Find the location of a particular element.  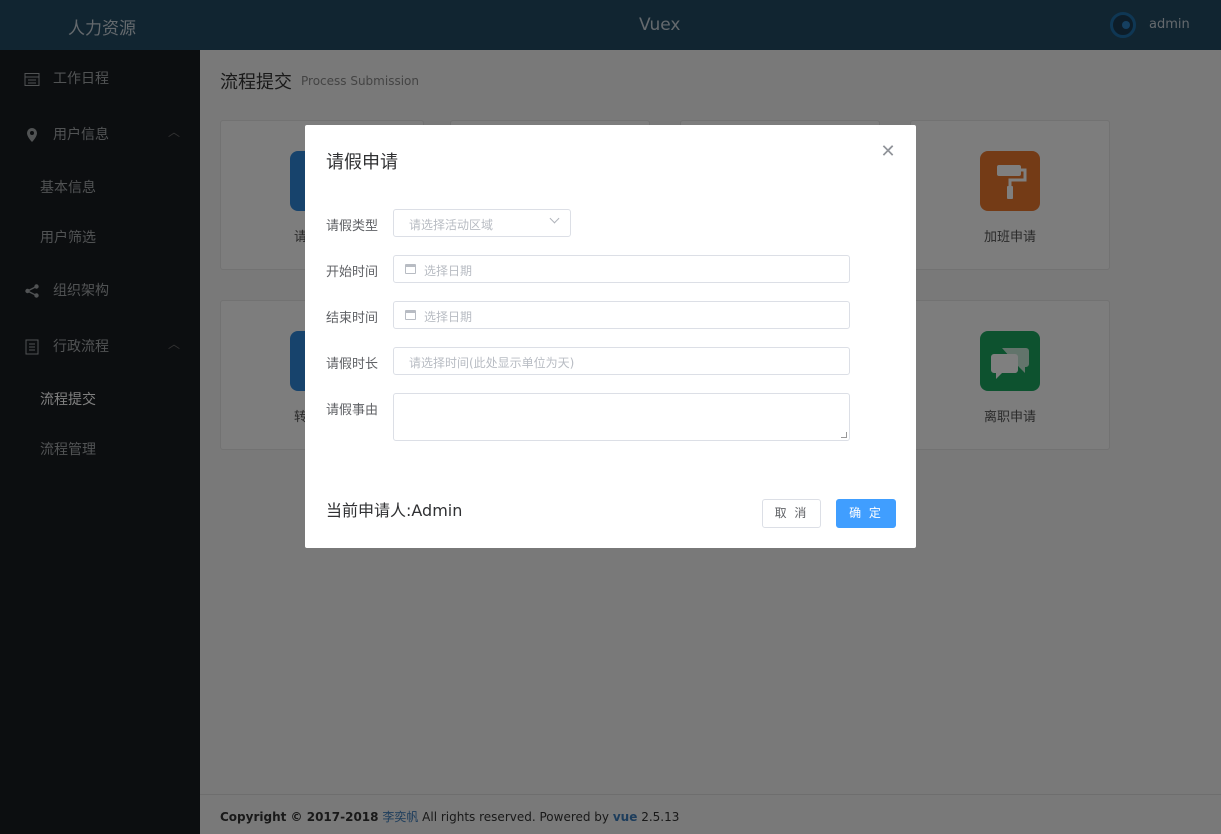

leave-type-select: 请选择活动区域 is located at coordinates (482, 223).